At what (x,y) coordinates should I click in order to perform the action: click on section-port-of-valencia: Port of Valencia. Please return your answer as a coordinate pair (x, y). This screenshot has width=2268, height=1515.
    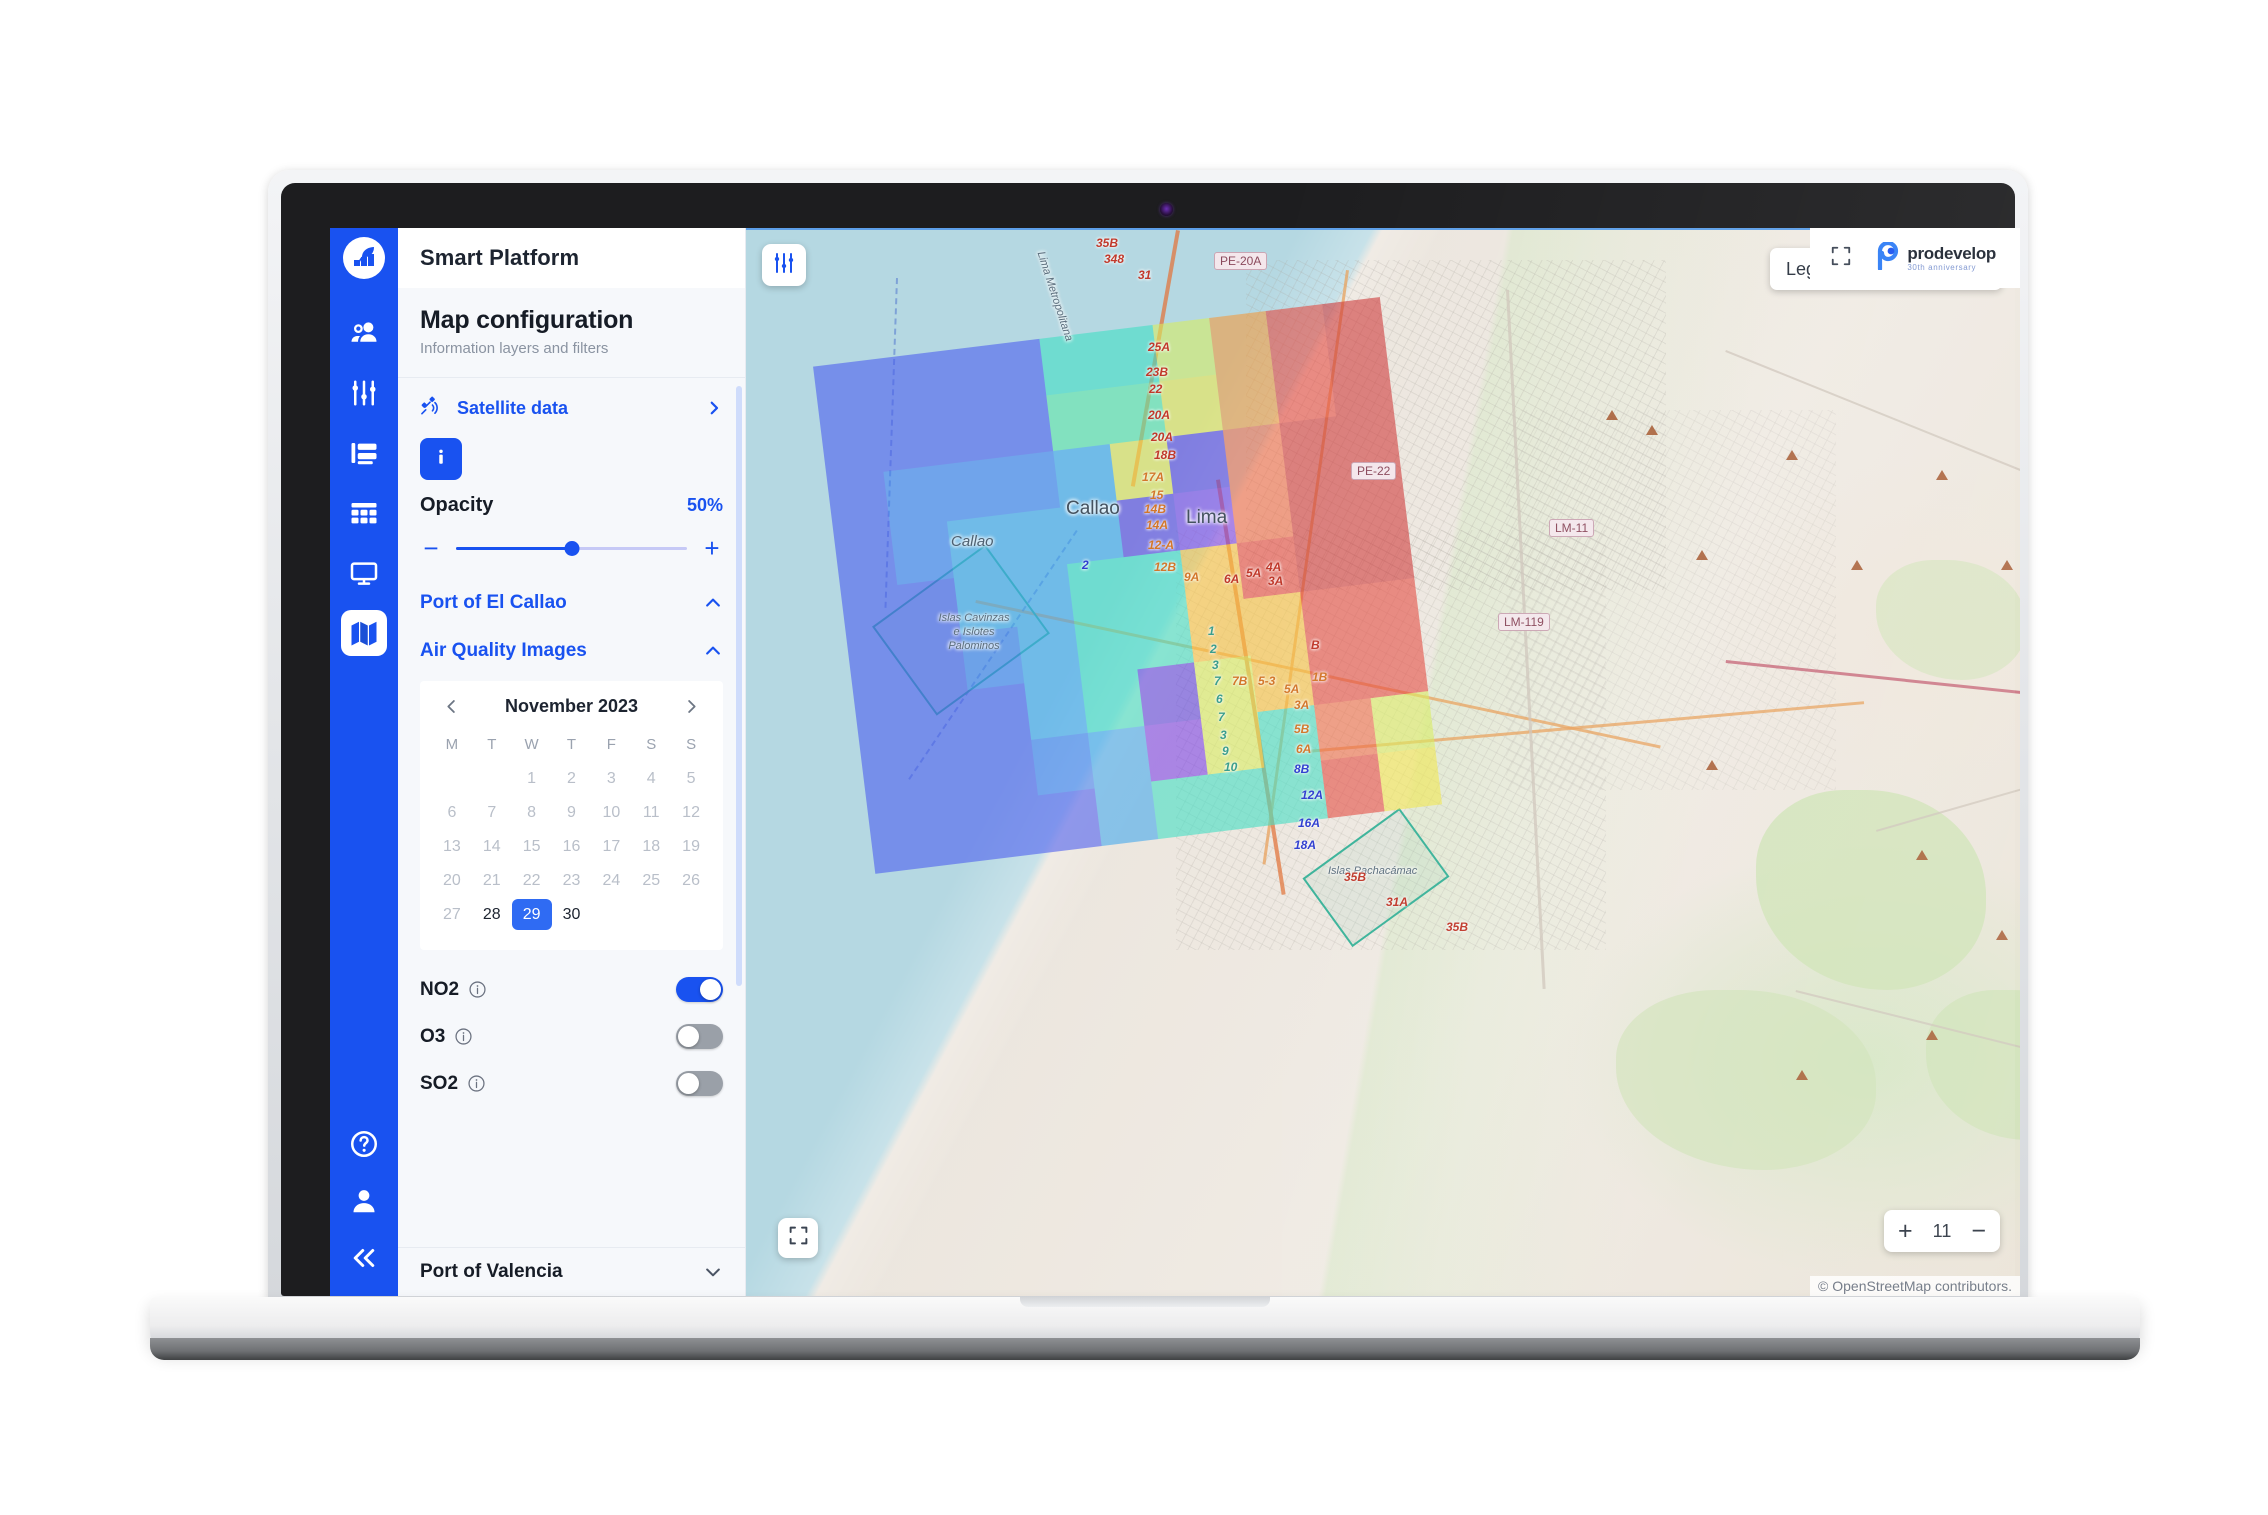
    Looking at the image, I should click on (571, 1272).